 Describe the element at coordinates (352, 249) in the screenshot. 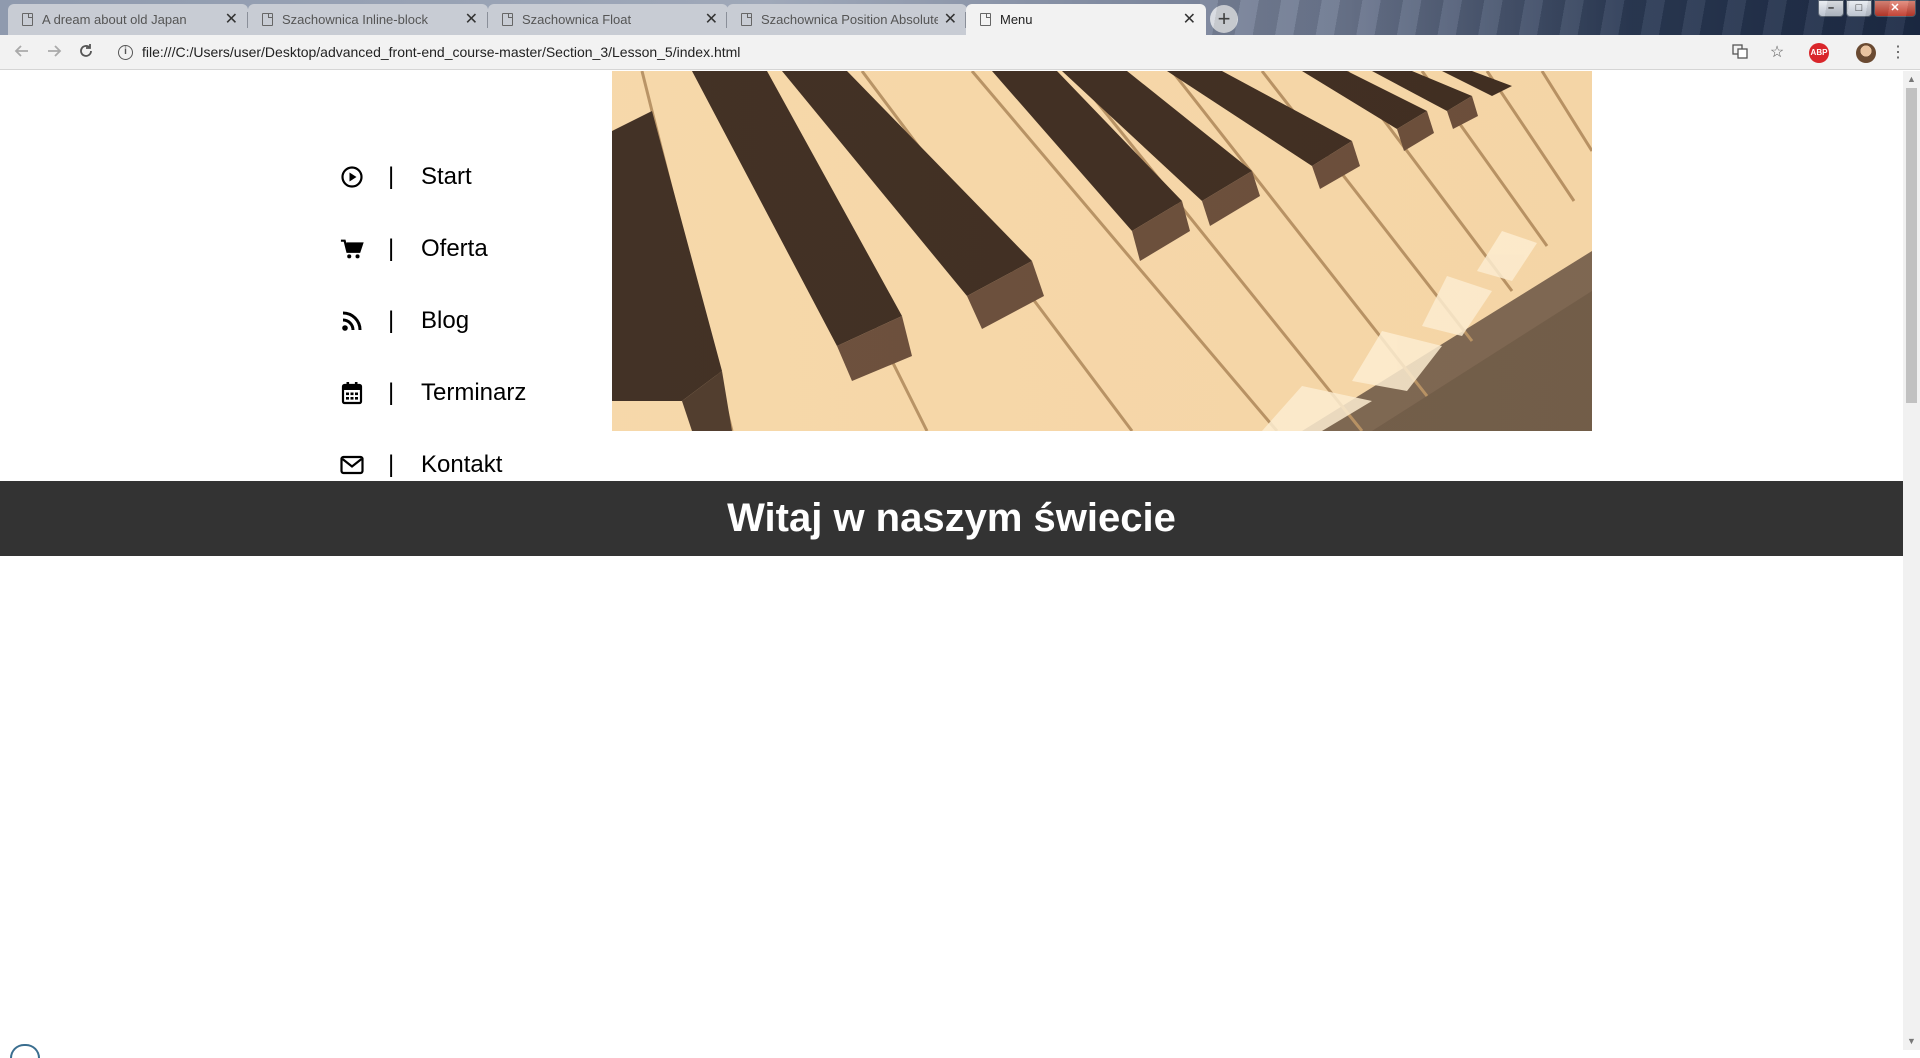

I see `shopping-cart-icon` at that location.